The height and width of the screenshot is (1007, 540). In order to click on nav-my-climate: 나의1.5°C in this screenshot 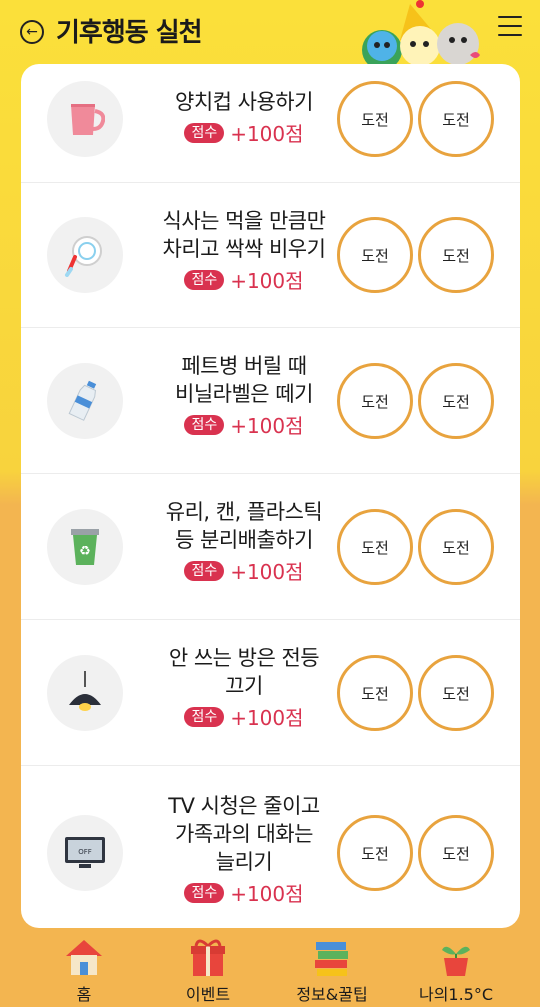, I will do `click(456, 970)`.